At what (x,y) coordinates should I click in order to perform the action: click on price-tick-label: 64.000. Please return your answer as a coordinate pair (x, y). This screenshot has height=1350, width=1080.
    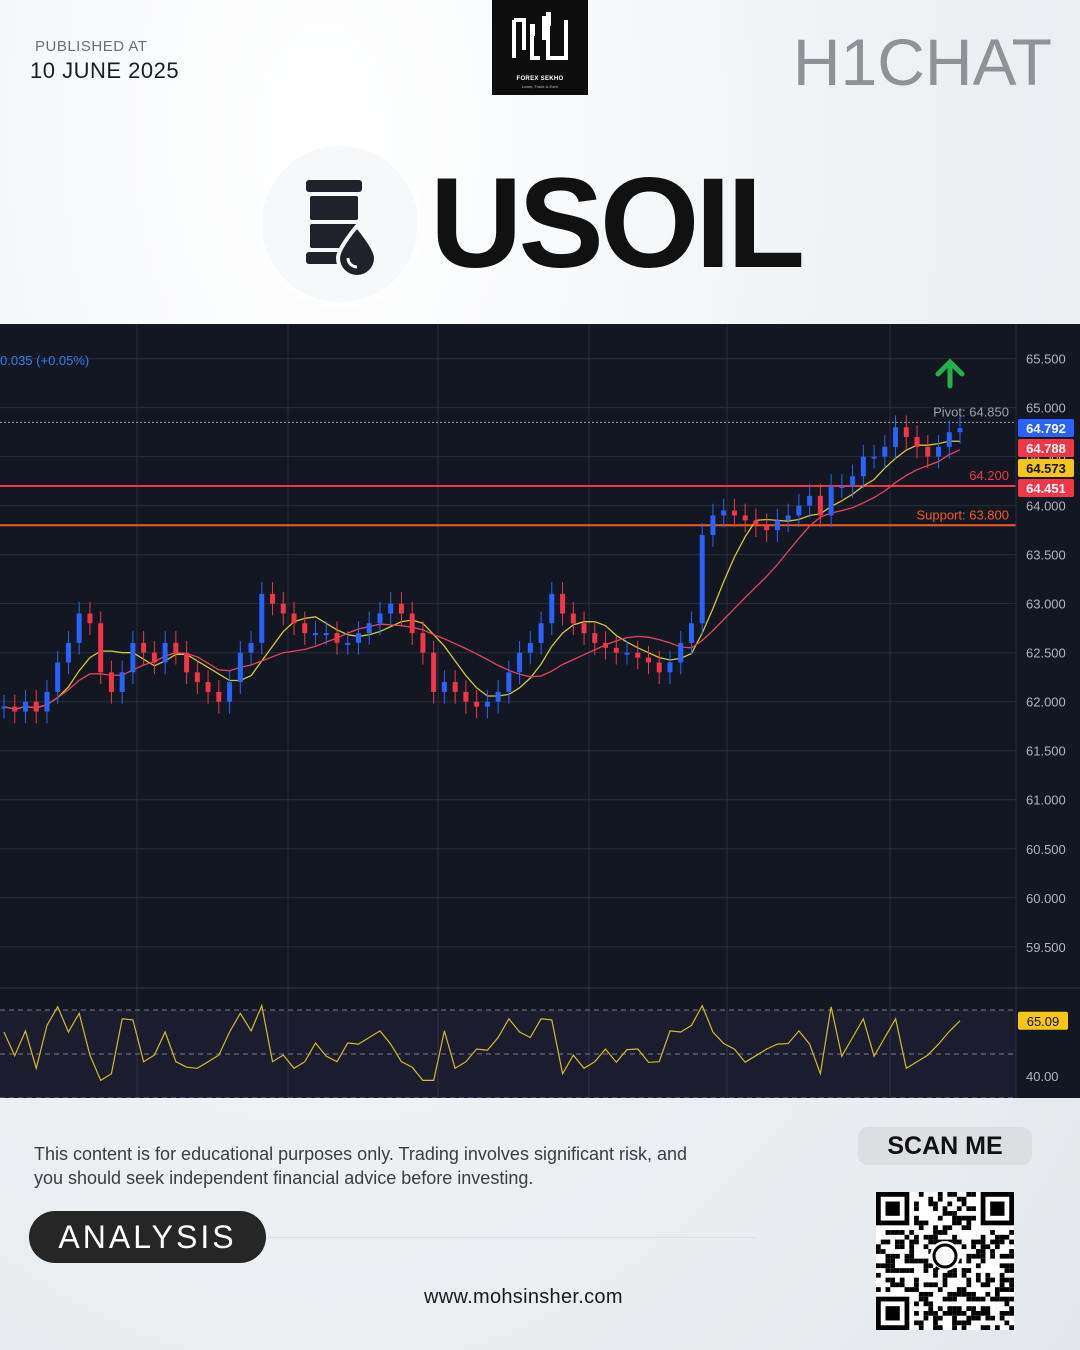
    Looking at the image, I should click on (1046, 506).